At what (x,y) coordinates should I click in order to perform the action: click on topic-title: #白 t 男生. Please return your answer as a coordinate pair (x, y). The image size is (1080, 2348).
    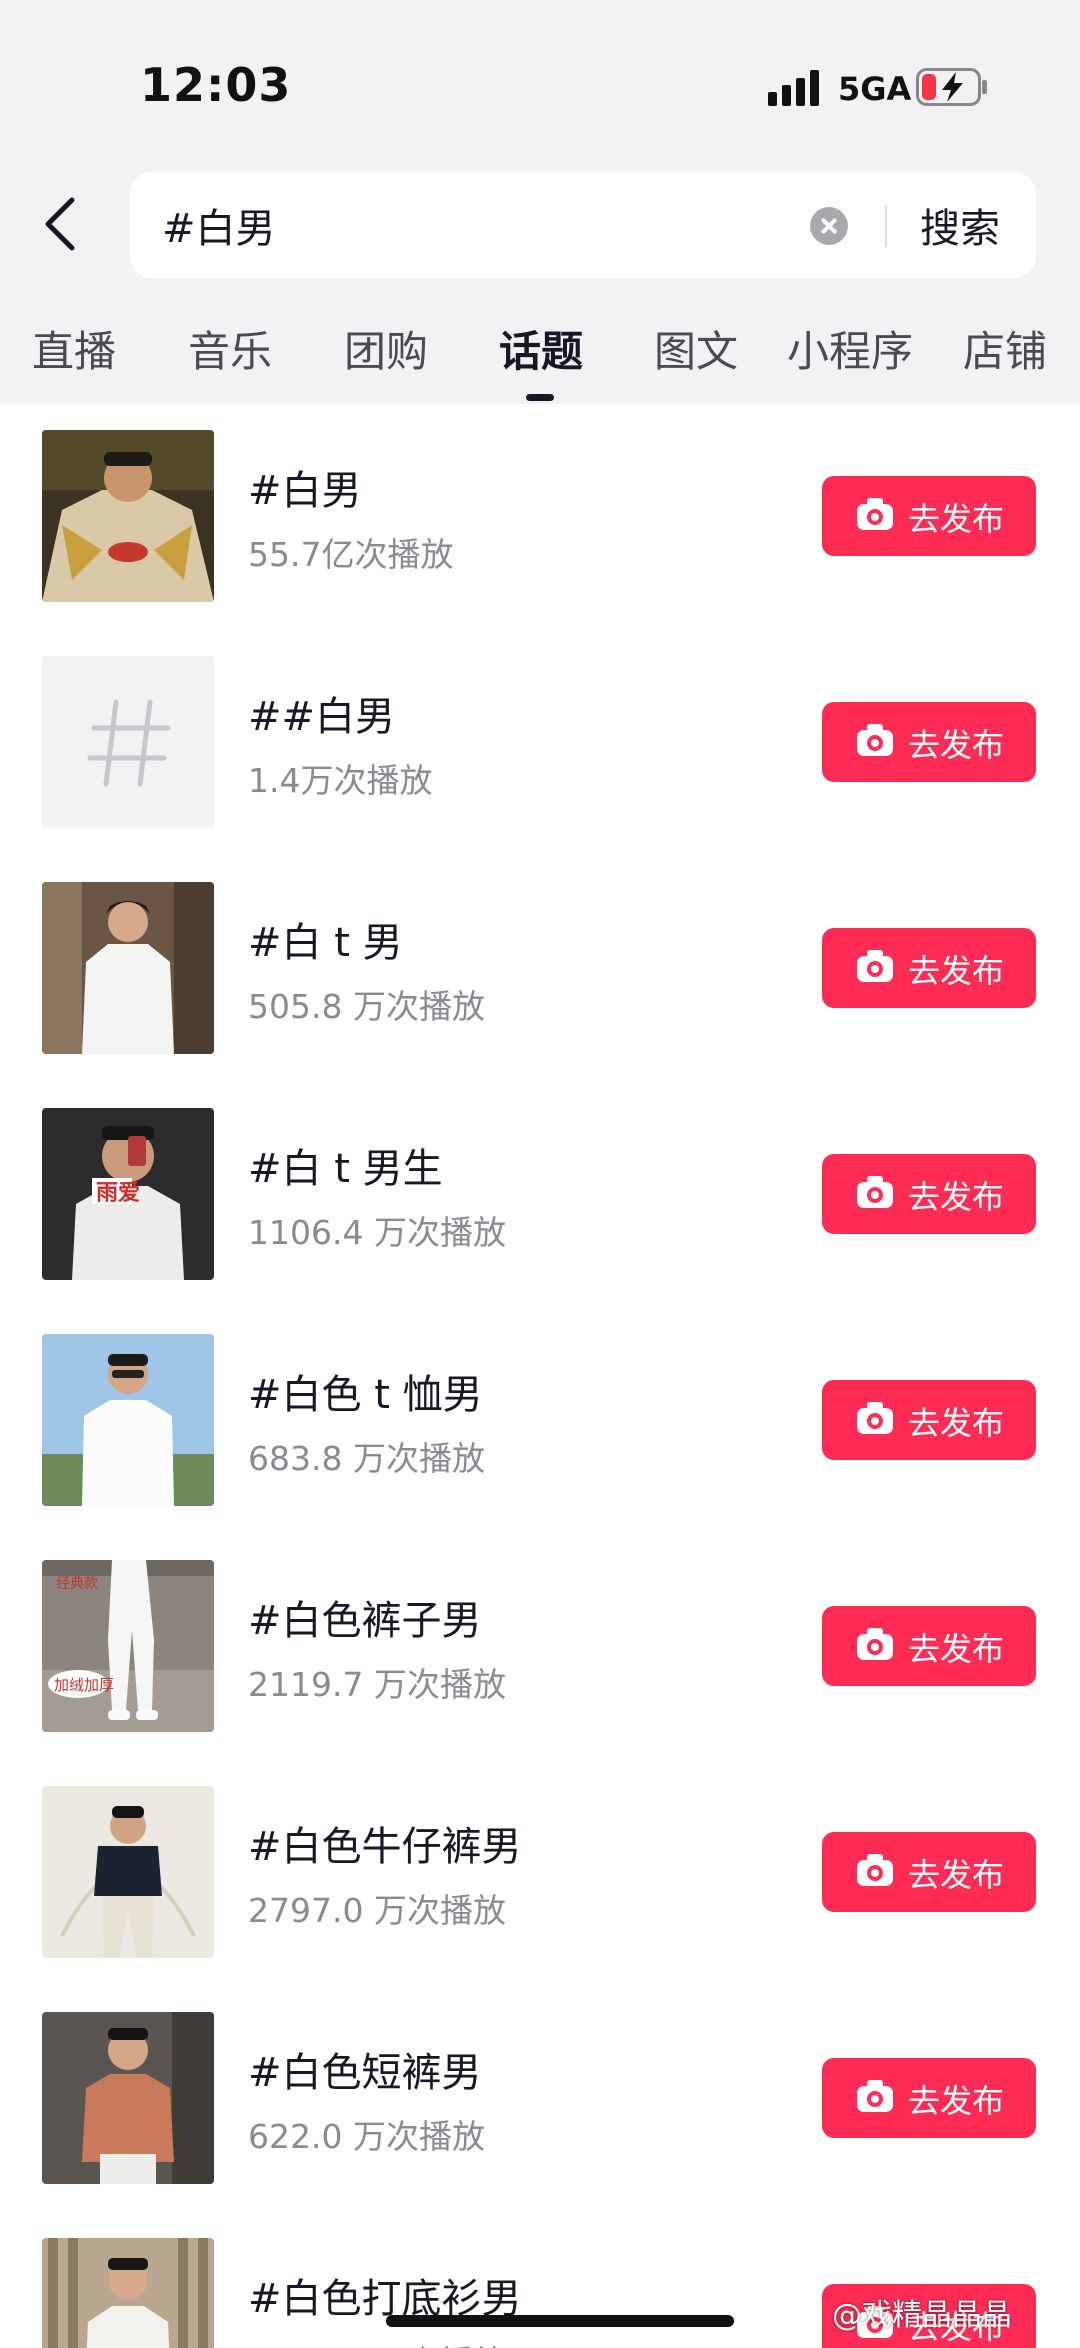
    Looking at the image, I should click on (345, 1169).